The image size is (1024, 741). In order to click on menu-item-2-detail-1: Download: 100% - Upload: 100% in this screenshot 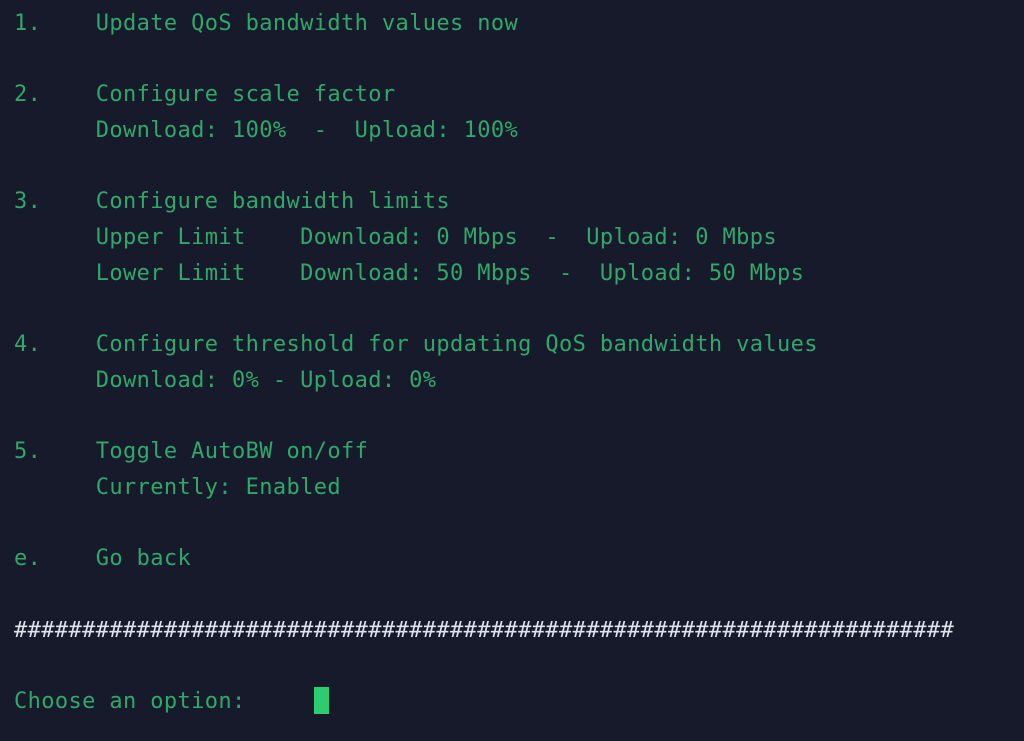, I will do `click(266, 131)`.